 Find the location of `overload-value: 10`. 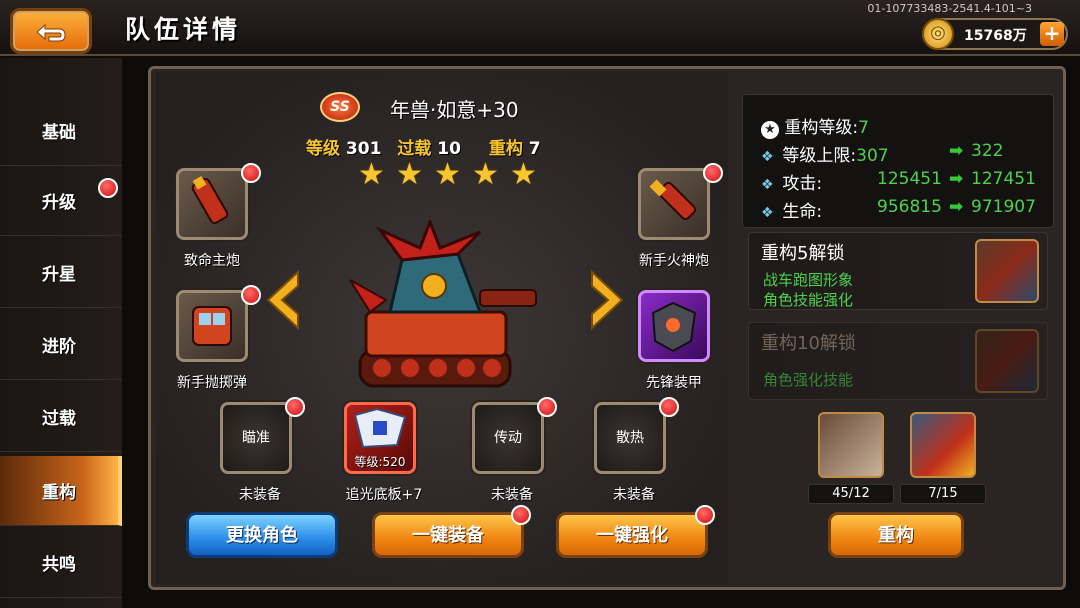

overload-value: 10 is located at coordinates (449, 149).